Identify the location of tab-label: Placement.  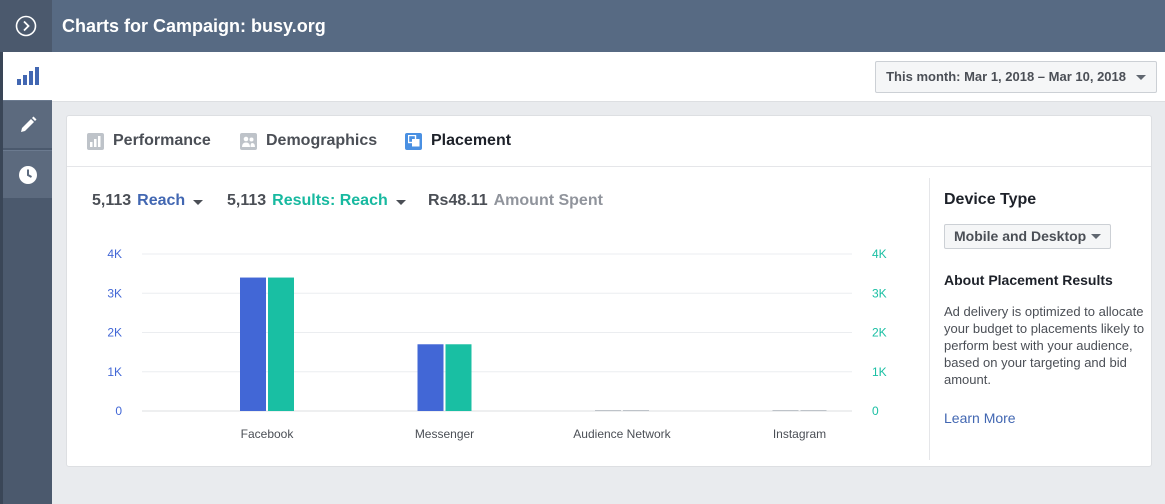
(471, 140).